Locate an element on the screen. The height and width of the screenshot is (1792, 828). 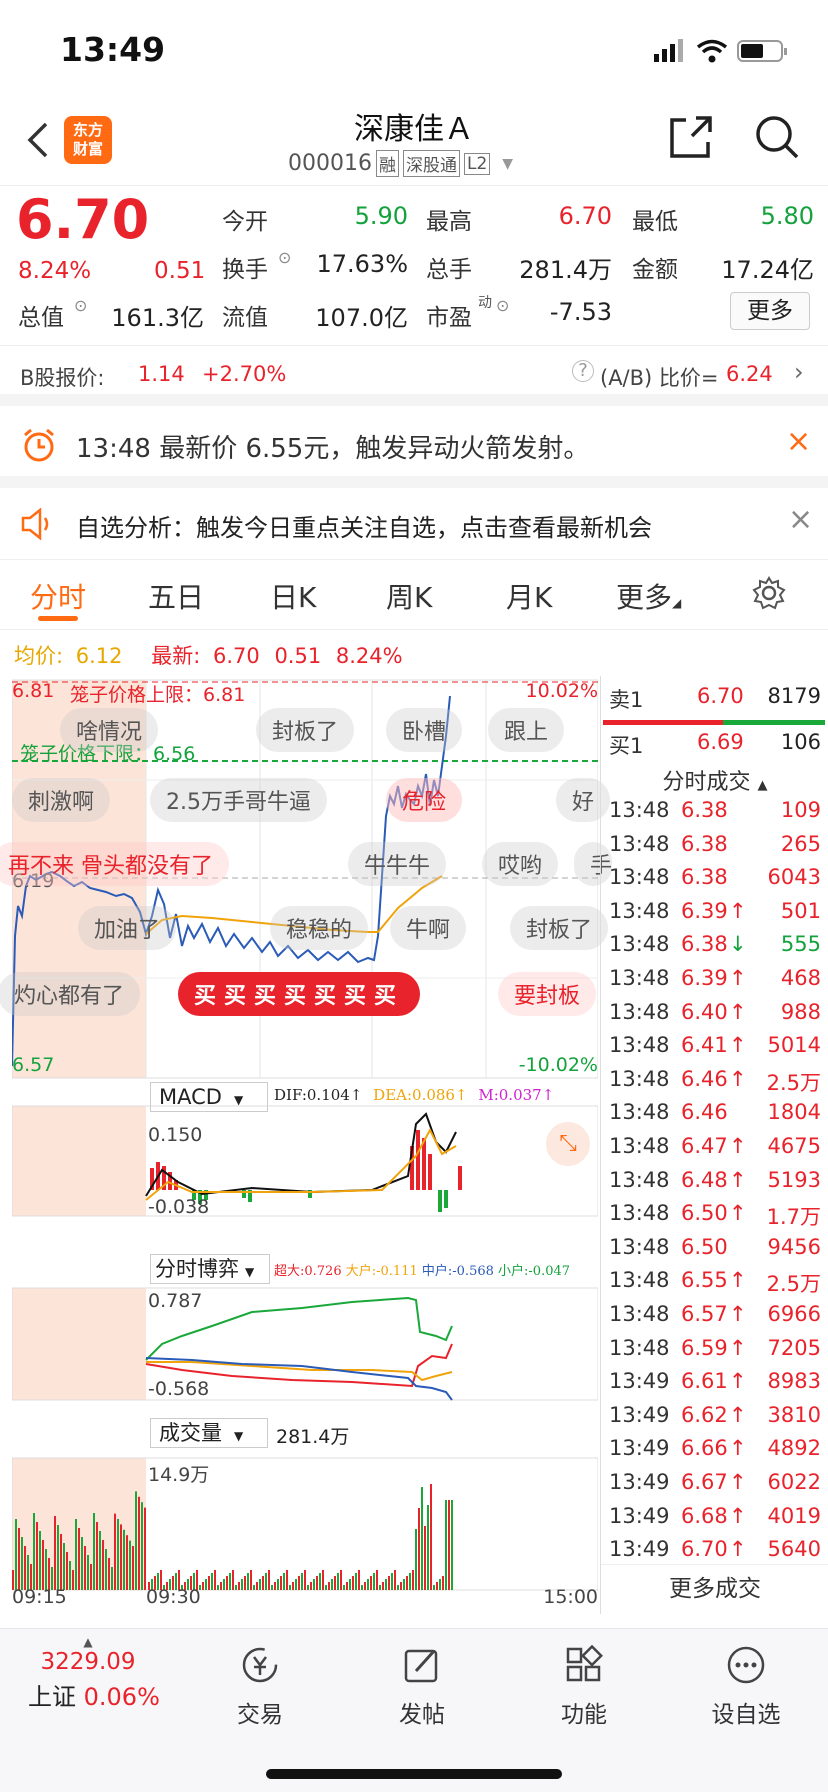
trade-row: 13:48 6.38 109 is located at coordinates (714, 811).